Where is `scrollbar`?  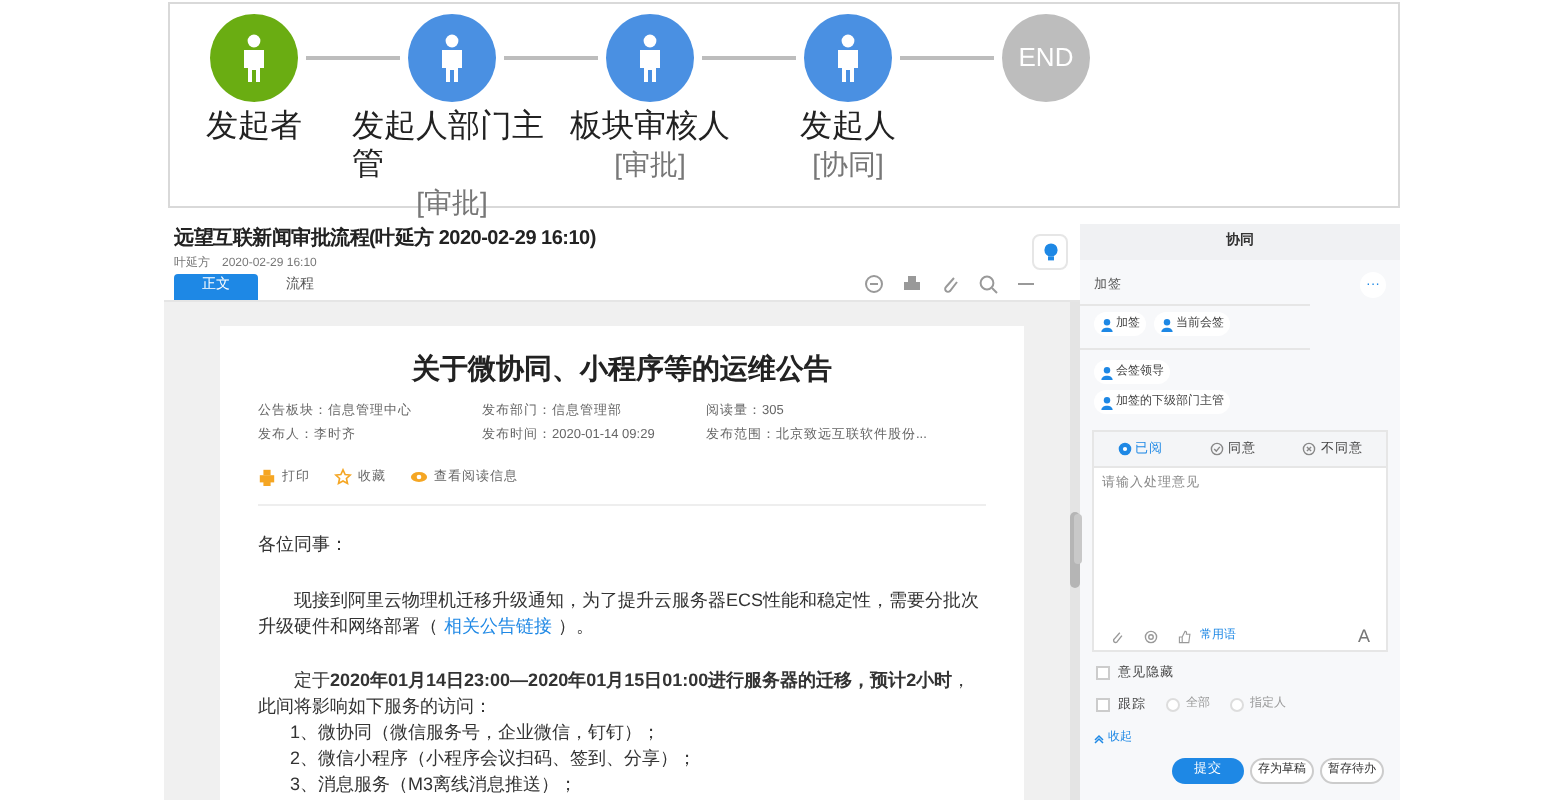 scrollbar is located at coordinates (1075, 551).